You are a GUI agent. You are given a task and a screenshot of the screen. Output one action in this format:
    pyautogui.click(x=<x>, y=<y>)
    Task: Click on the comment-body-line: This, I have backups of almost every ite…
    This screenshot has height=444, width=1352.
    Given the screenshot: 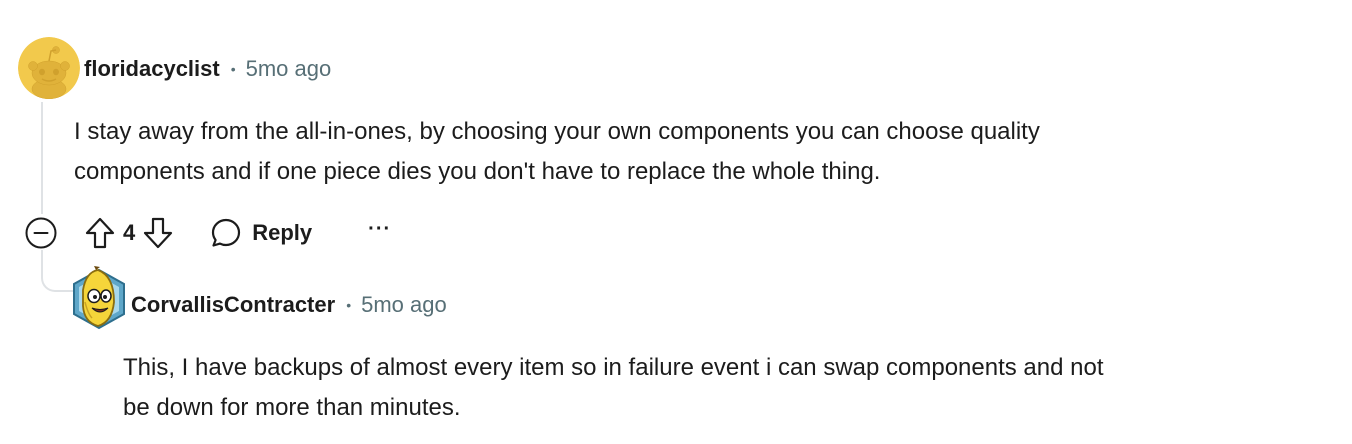 What is the action you would take?
    pyautogui.click(x=613, y=367)
    